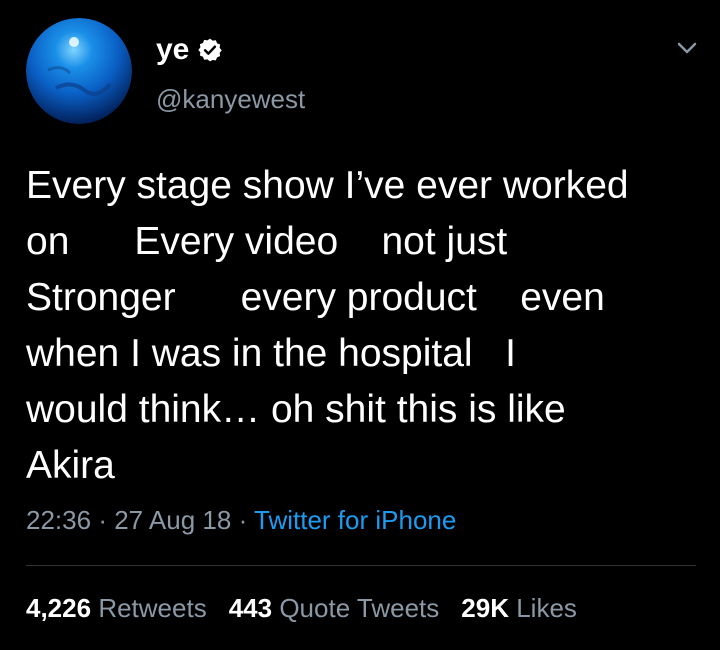  I want to click on likes-stat: 29K Likes, so click(519, 608).